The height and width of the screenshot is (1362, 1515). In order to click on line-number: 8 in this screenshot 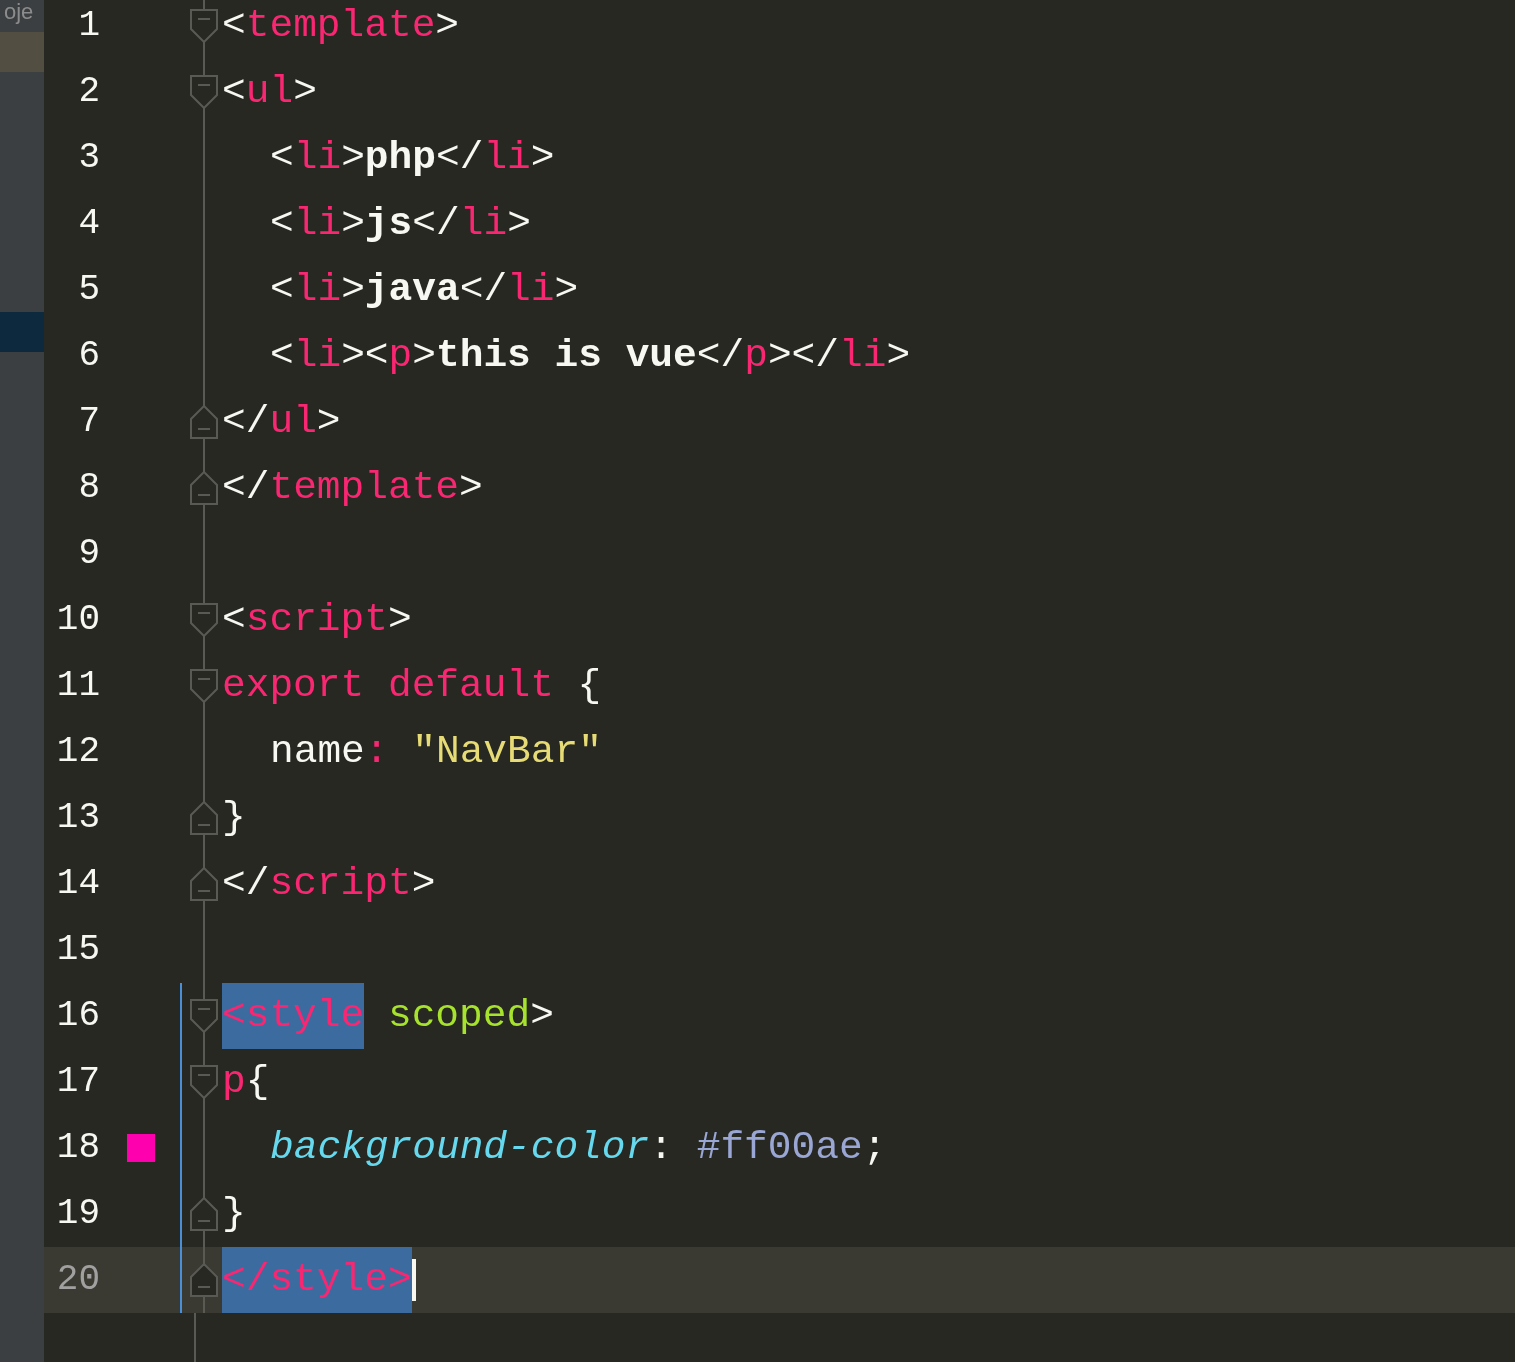, I will do `click(89, 487)`.